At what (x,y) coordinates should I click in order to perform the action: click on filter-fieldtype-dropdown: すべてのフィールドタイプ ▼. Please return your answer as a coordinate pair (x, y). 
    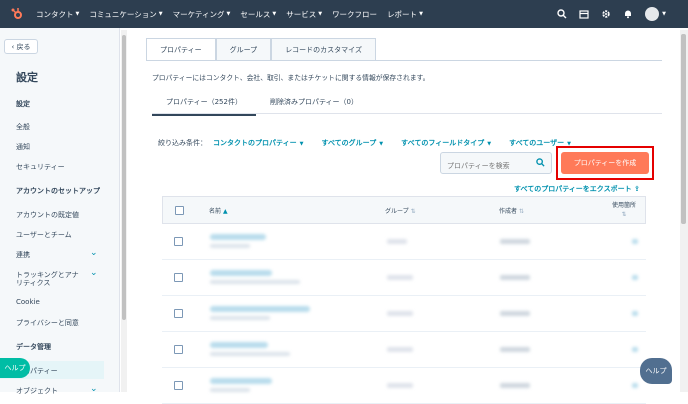
    Looking at the image, I should click on (446, 143).